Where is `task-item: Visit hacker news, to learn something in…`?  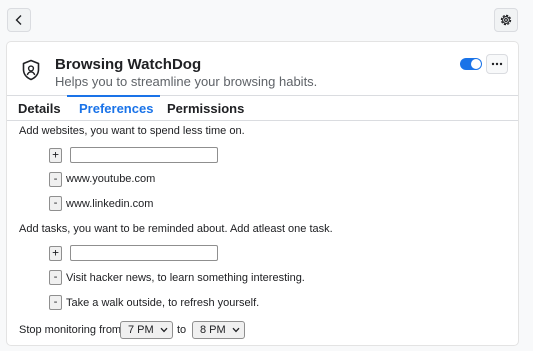
task-item: Visit hacker news, to learn something in… is located at coordinates (185, 278).